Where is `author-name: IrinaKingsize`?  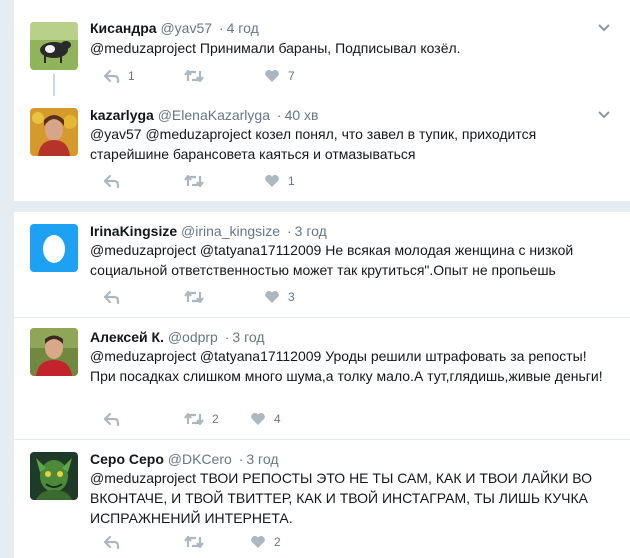 author-name: IrinaKingsize is located at coordinates (133, 231).